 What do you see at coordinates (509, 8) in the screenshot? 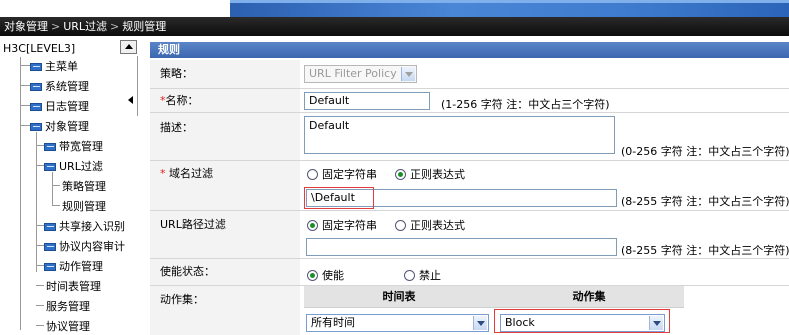
I see `banner-gradient` at bounding box center [509, 8].